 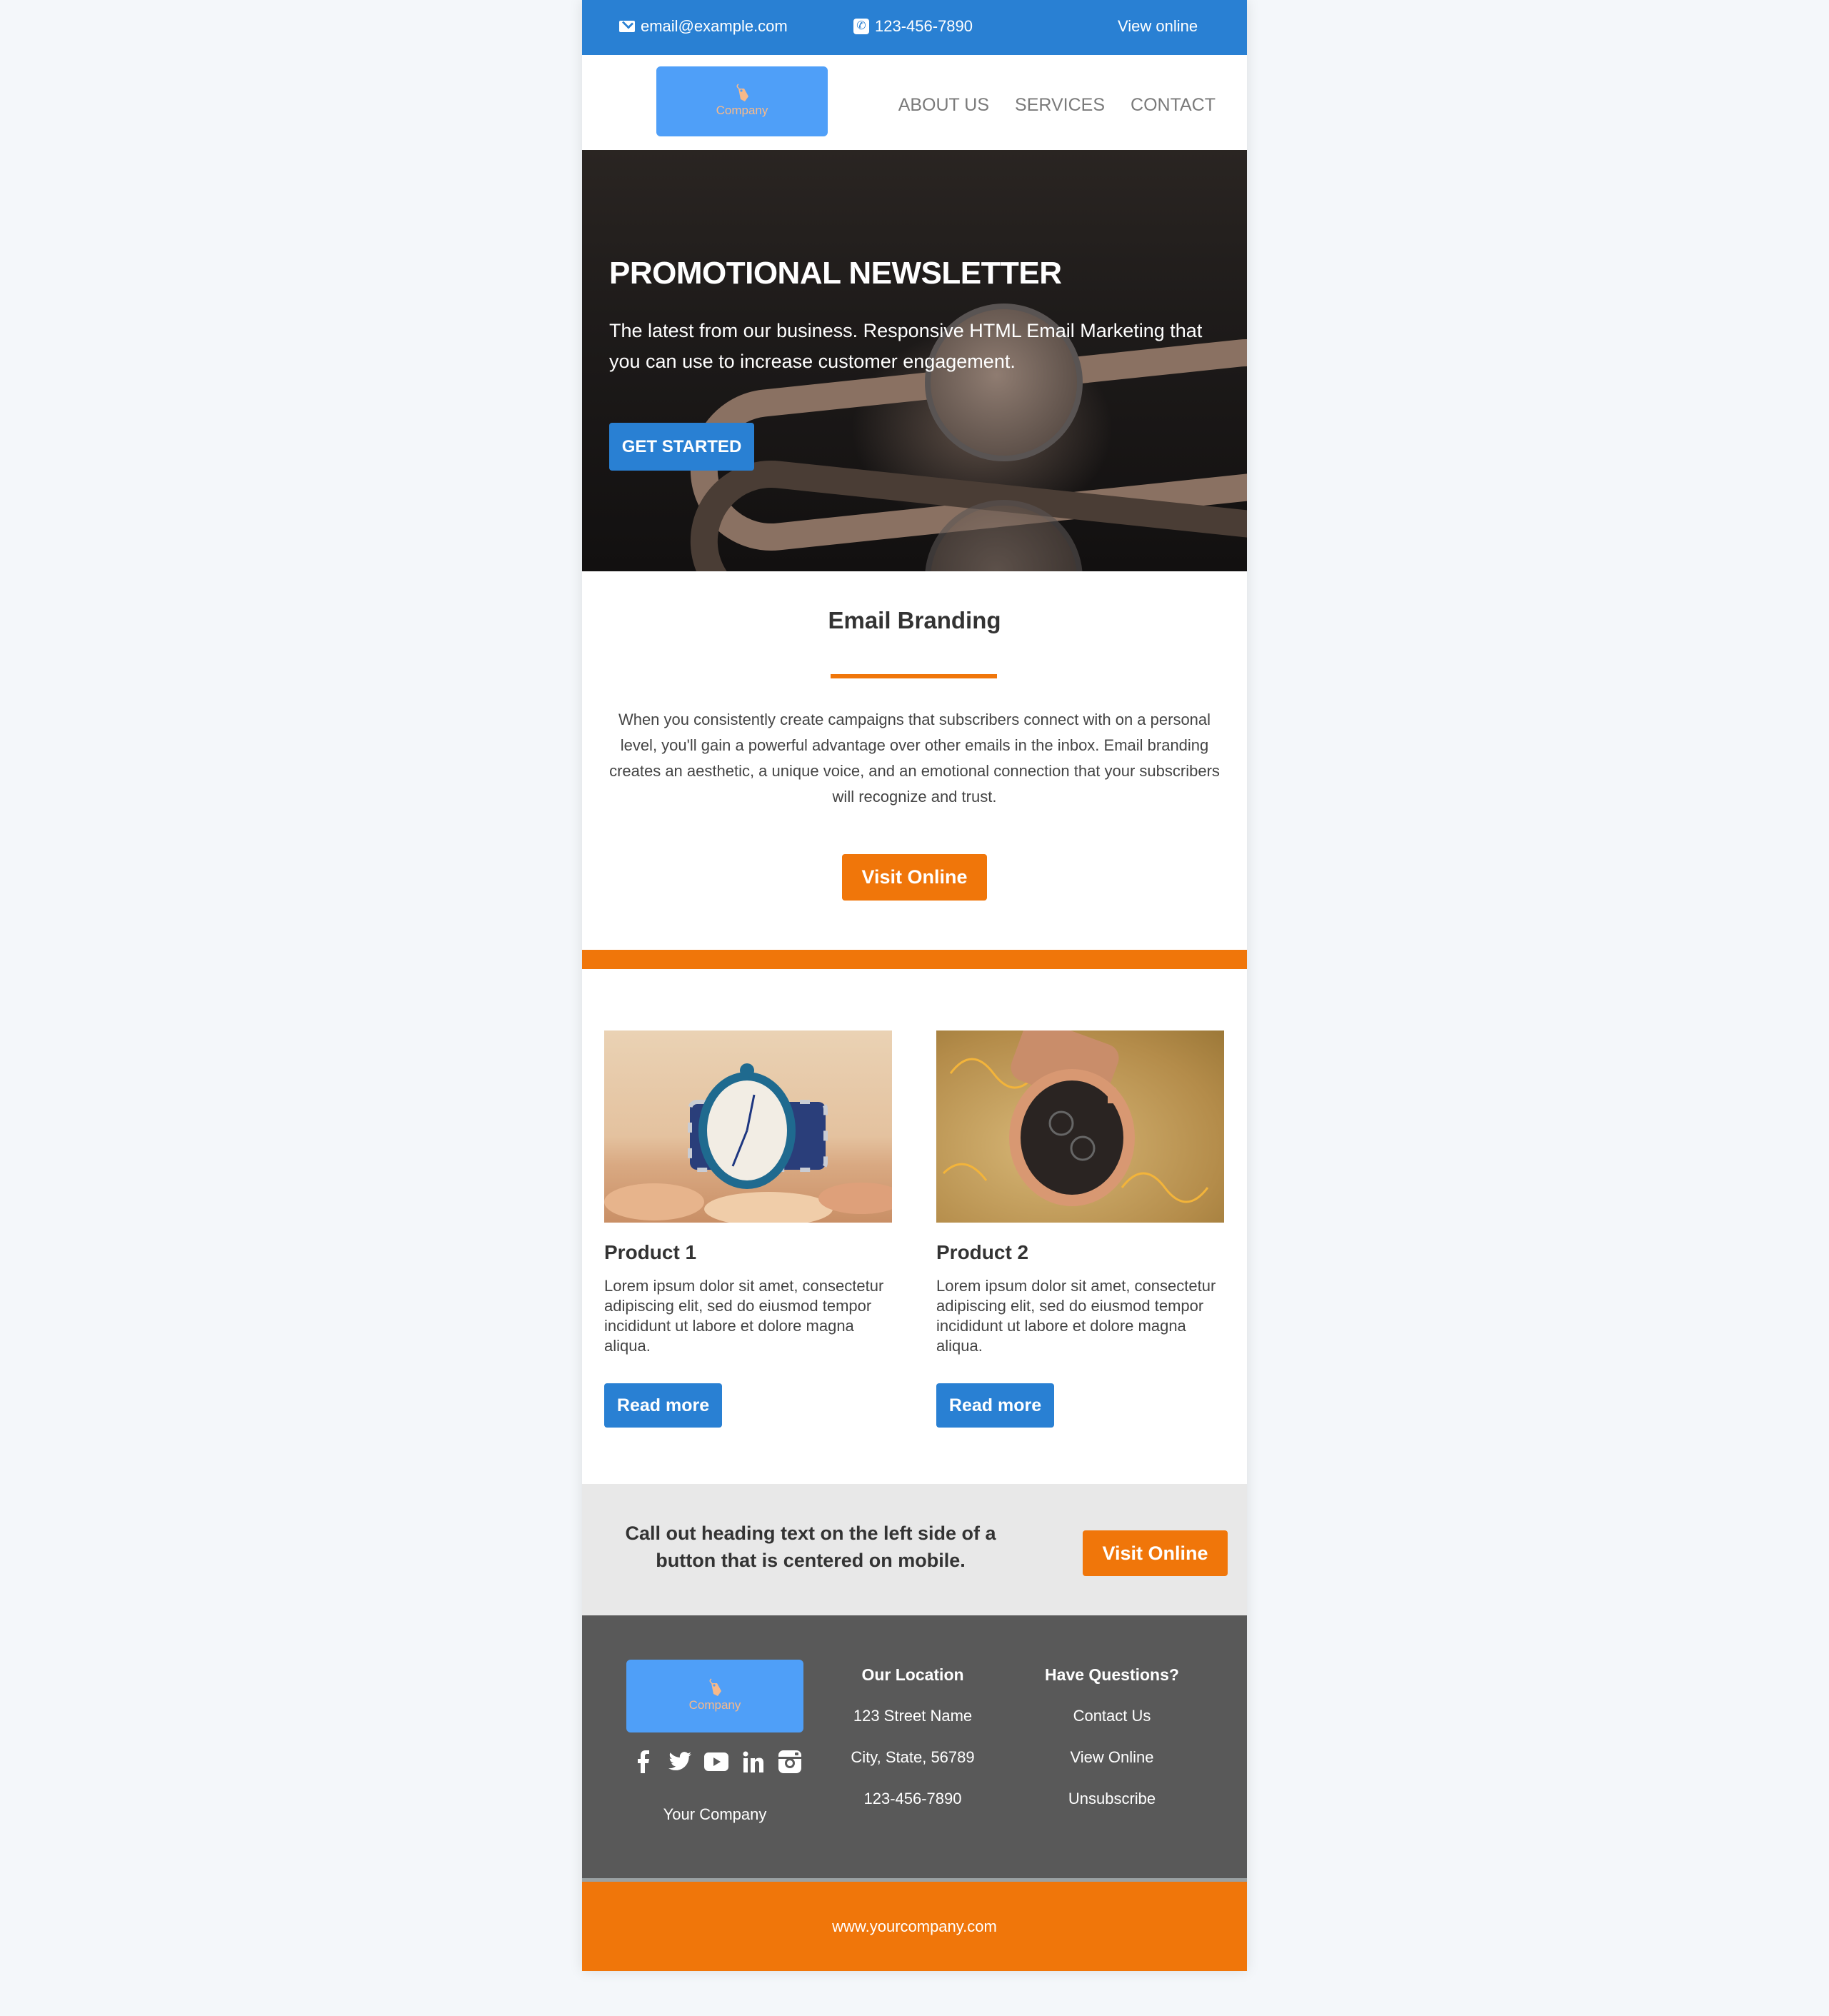 I want to click on instagram-icon, so click(x=790, y=1762).